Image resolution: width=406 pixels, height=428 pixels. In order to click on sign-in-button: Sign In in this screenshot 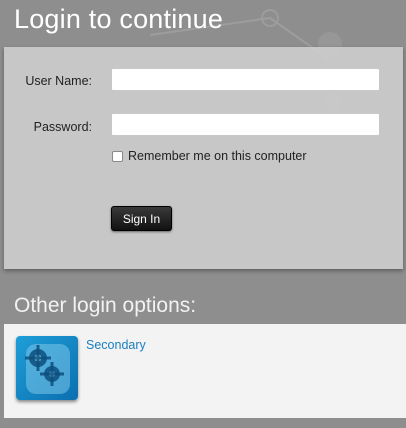, I will do `click(141, 218)`.